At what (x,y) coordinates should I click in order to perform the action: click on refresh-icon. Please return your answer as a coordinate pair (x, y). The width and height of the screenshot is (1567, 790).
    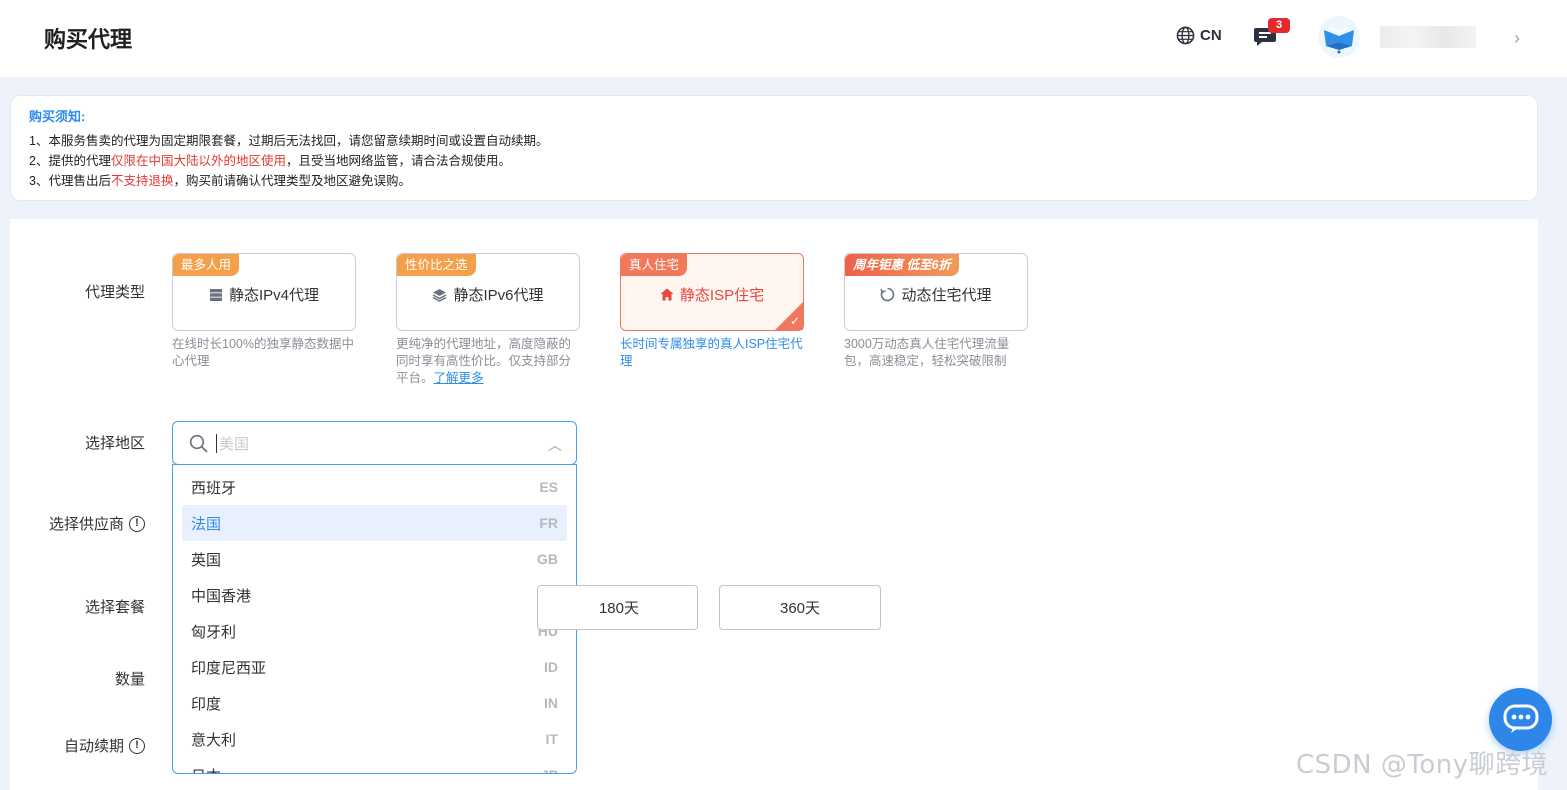
    Looking at the image, I should click on (887, 294).